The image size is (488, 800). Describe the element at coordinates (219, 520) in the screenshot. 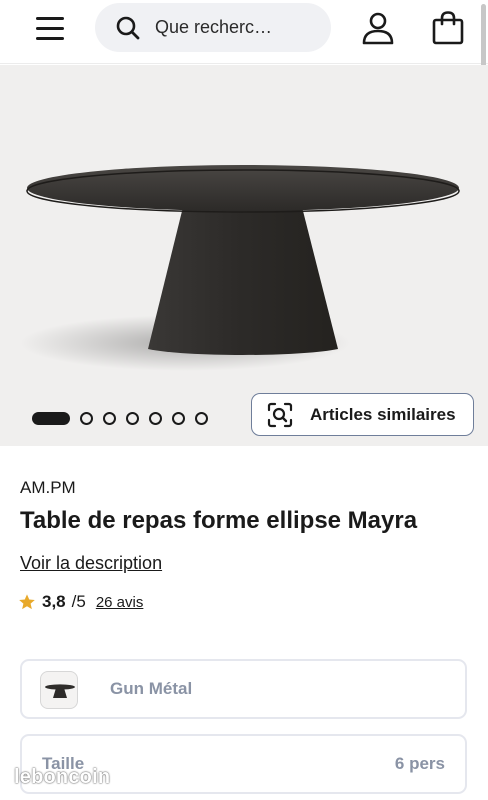

I see `product-title: Table de repas forme ellipse Mayra` at that location.